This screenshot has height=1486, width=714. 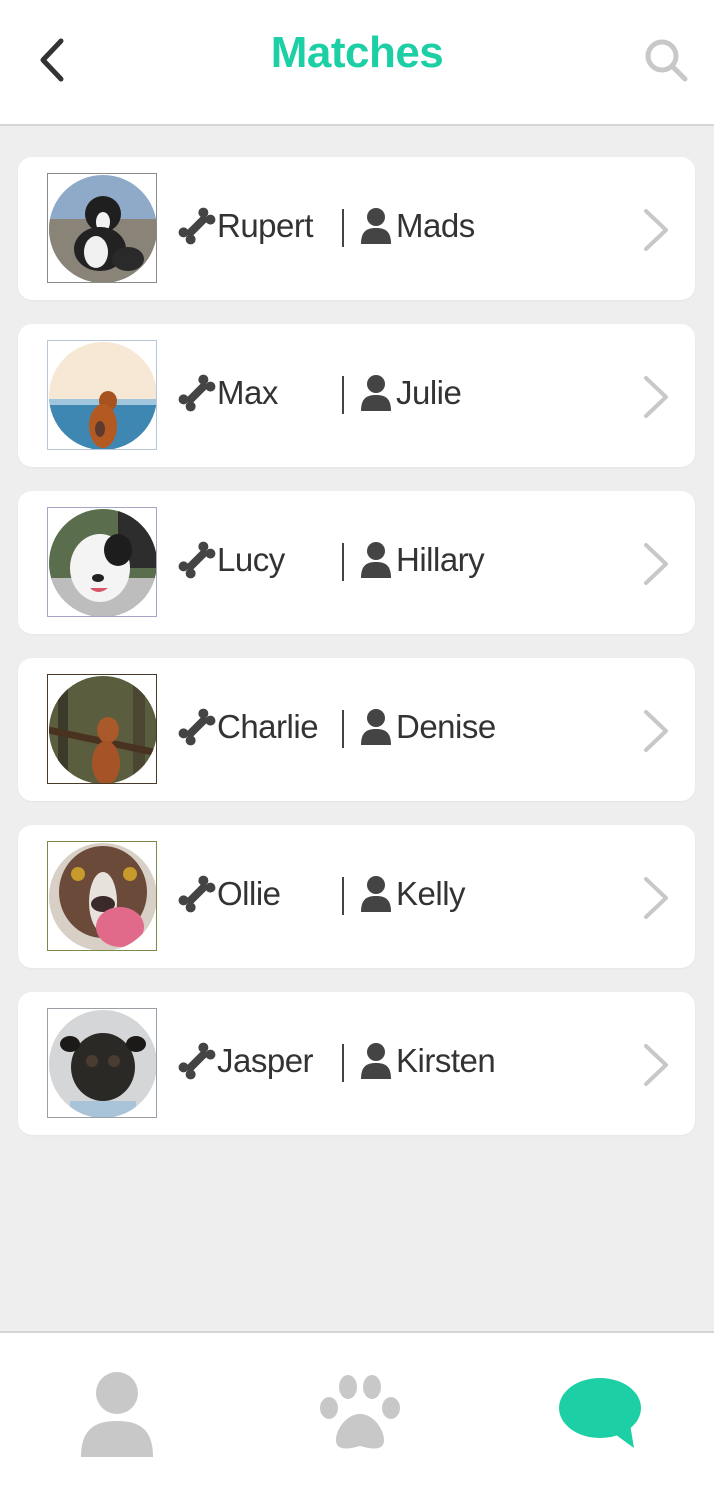 What do you see at coordinates (356, 1063) in the screenshot?
I see `match-card: Jasper Kirsten` at bounding box center [356, 1063].